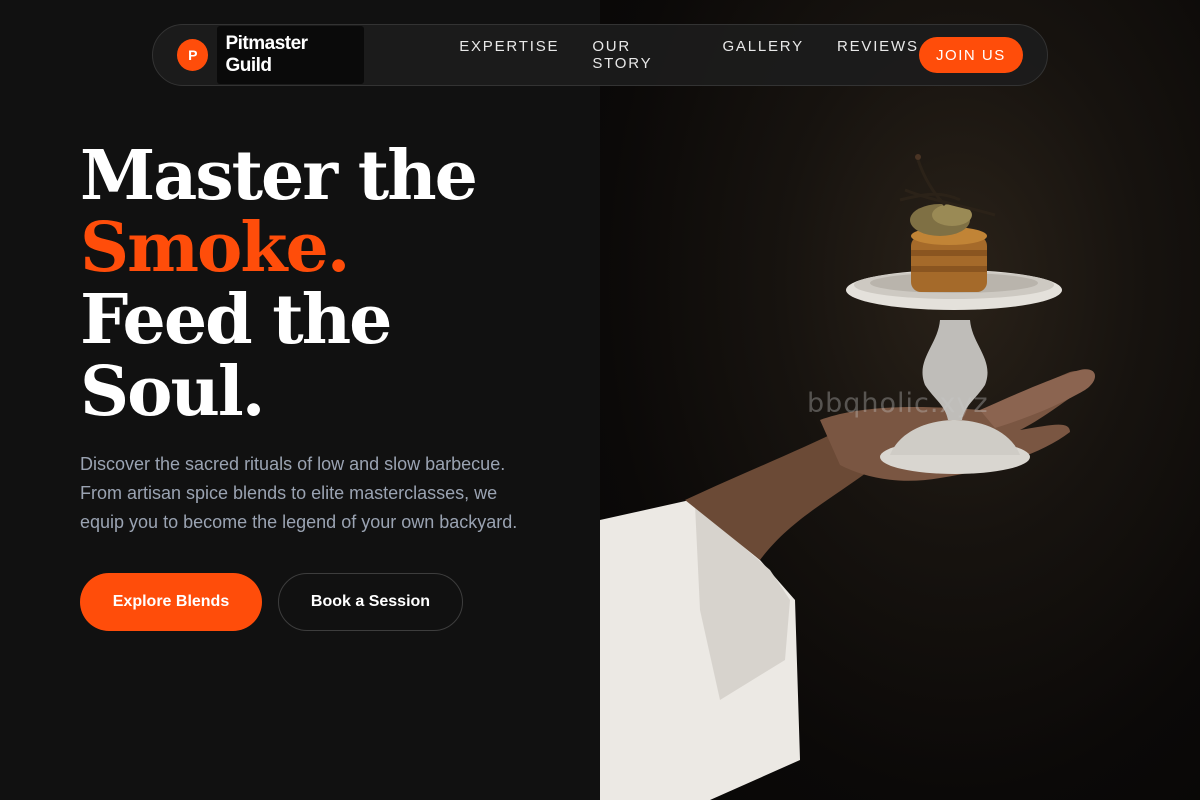 This screenshot has width=1200, height=800. What do you see at coordinates (236, 320) in the screenshot?
I see `headline-line-3: Feed the` at bounding box center [236, 320].